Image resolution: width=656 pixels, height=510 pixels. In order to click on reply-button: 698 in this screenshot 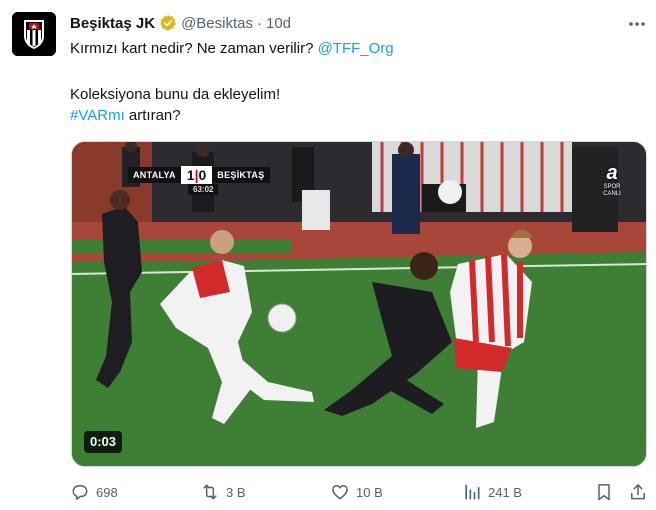, I will do `click(94, 492)`.